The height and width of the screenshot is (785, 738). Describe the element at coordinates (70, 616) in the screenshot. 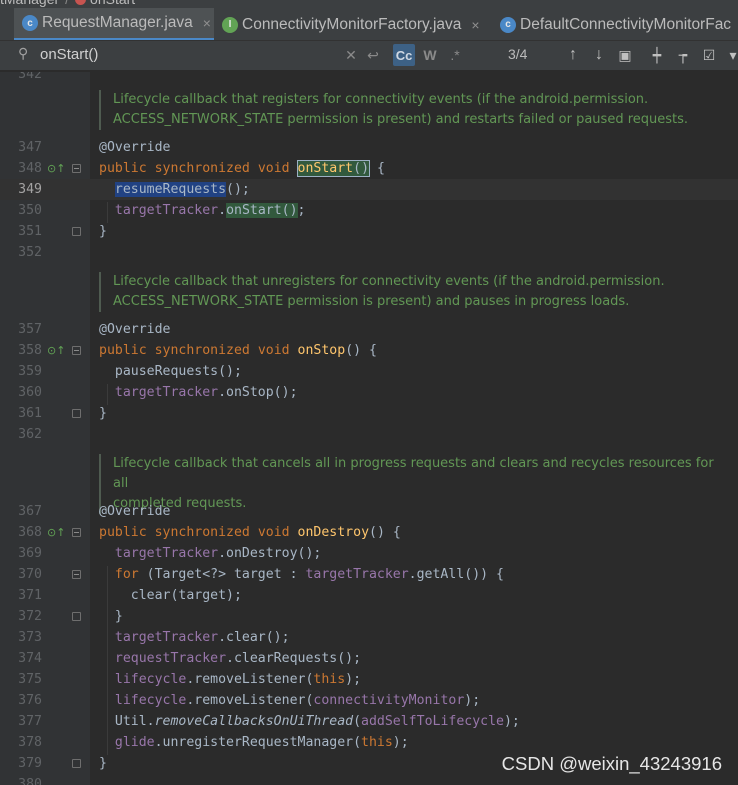

I see `code-line: 372 }` at that location.